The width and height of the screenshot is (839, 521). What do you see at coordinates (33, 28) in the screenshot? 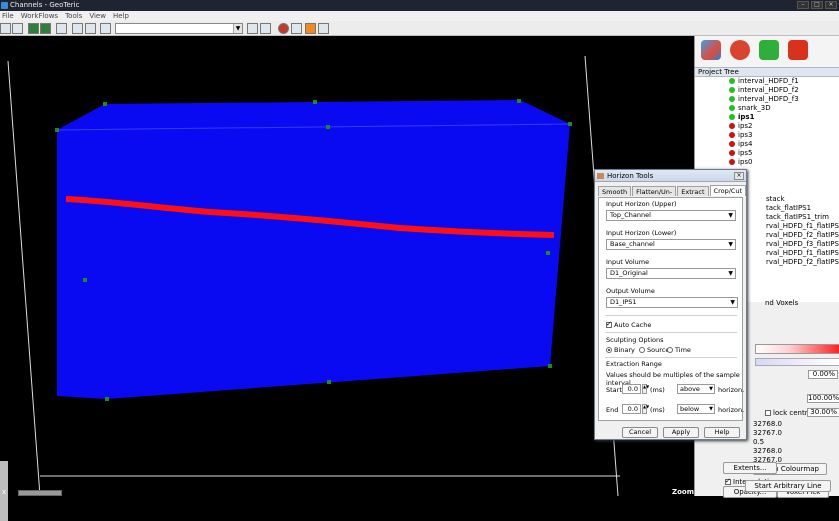
I see `select-icon` at bounding box center [33, 28].